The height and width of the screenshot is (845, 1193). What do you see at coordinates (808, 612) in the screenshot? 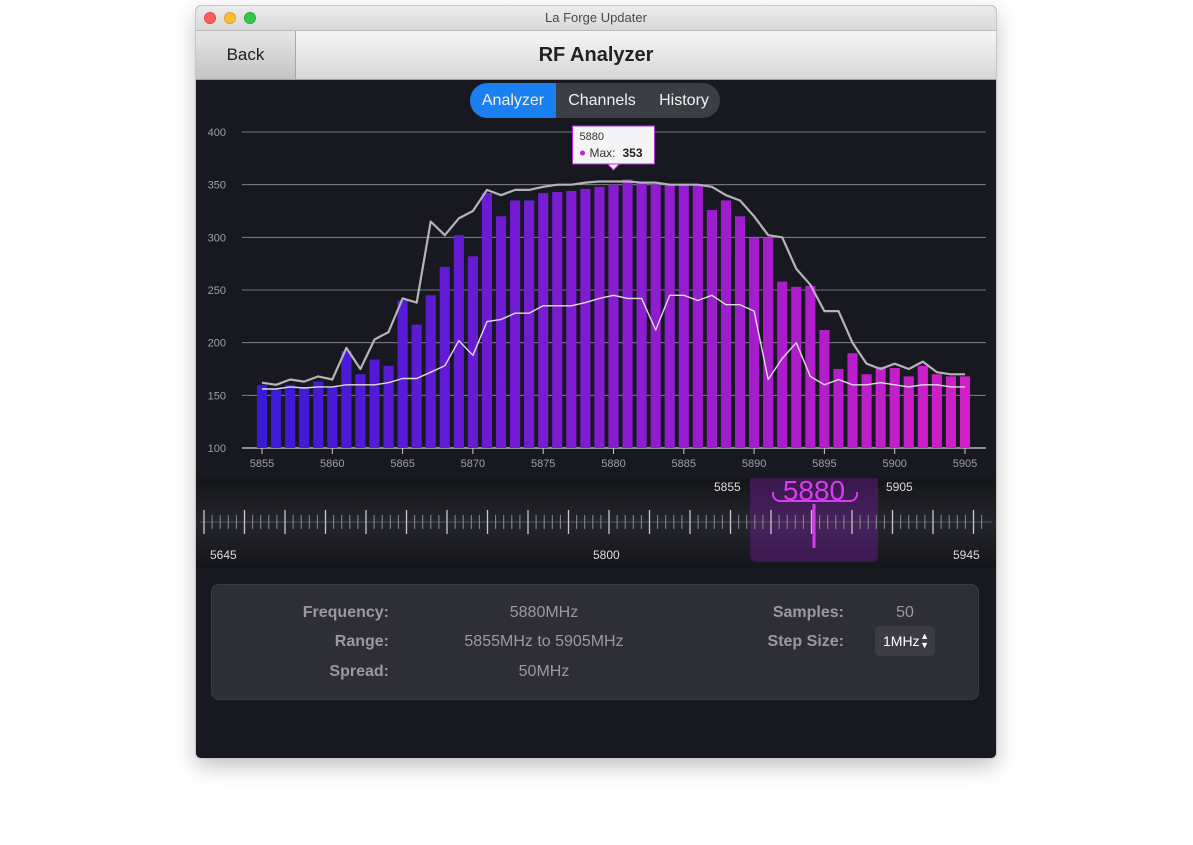
I see `samples-label: Samples:` at bounding box center [808, 612].